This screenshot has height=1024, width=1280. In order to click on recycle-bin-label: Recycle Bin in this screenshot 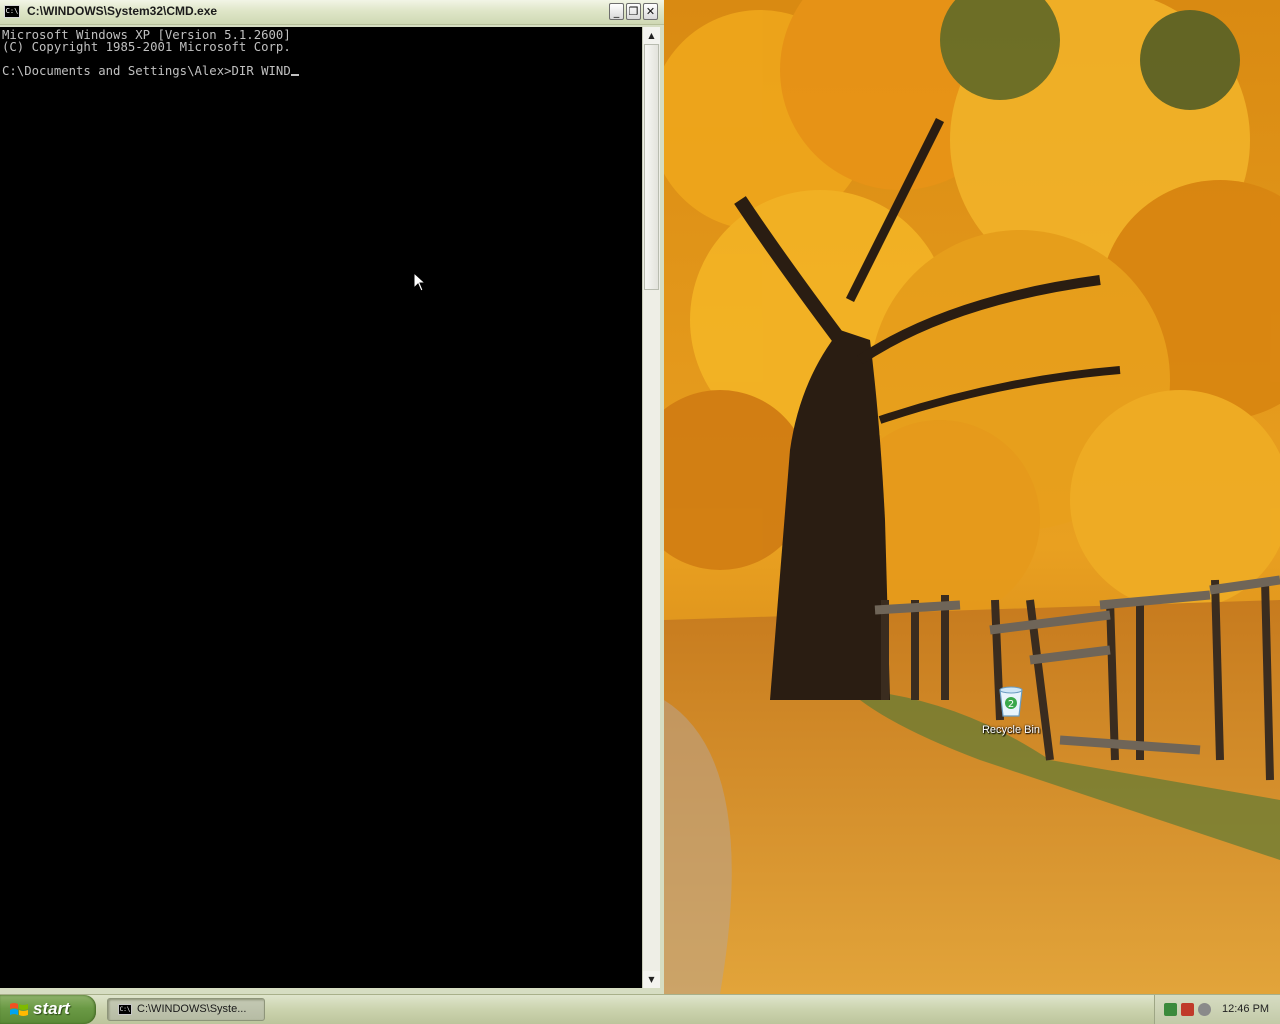, I will do `click(1011, 730)`.